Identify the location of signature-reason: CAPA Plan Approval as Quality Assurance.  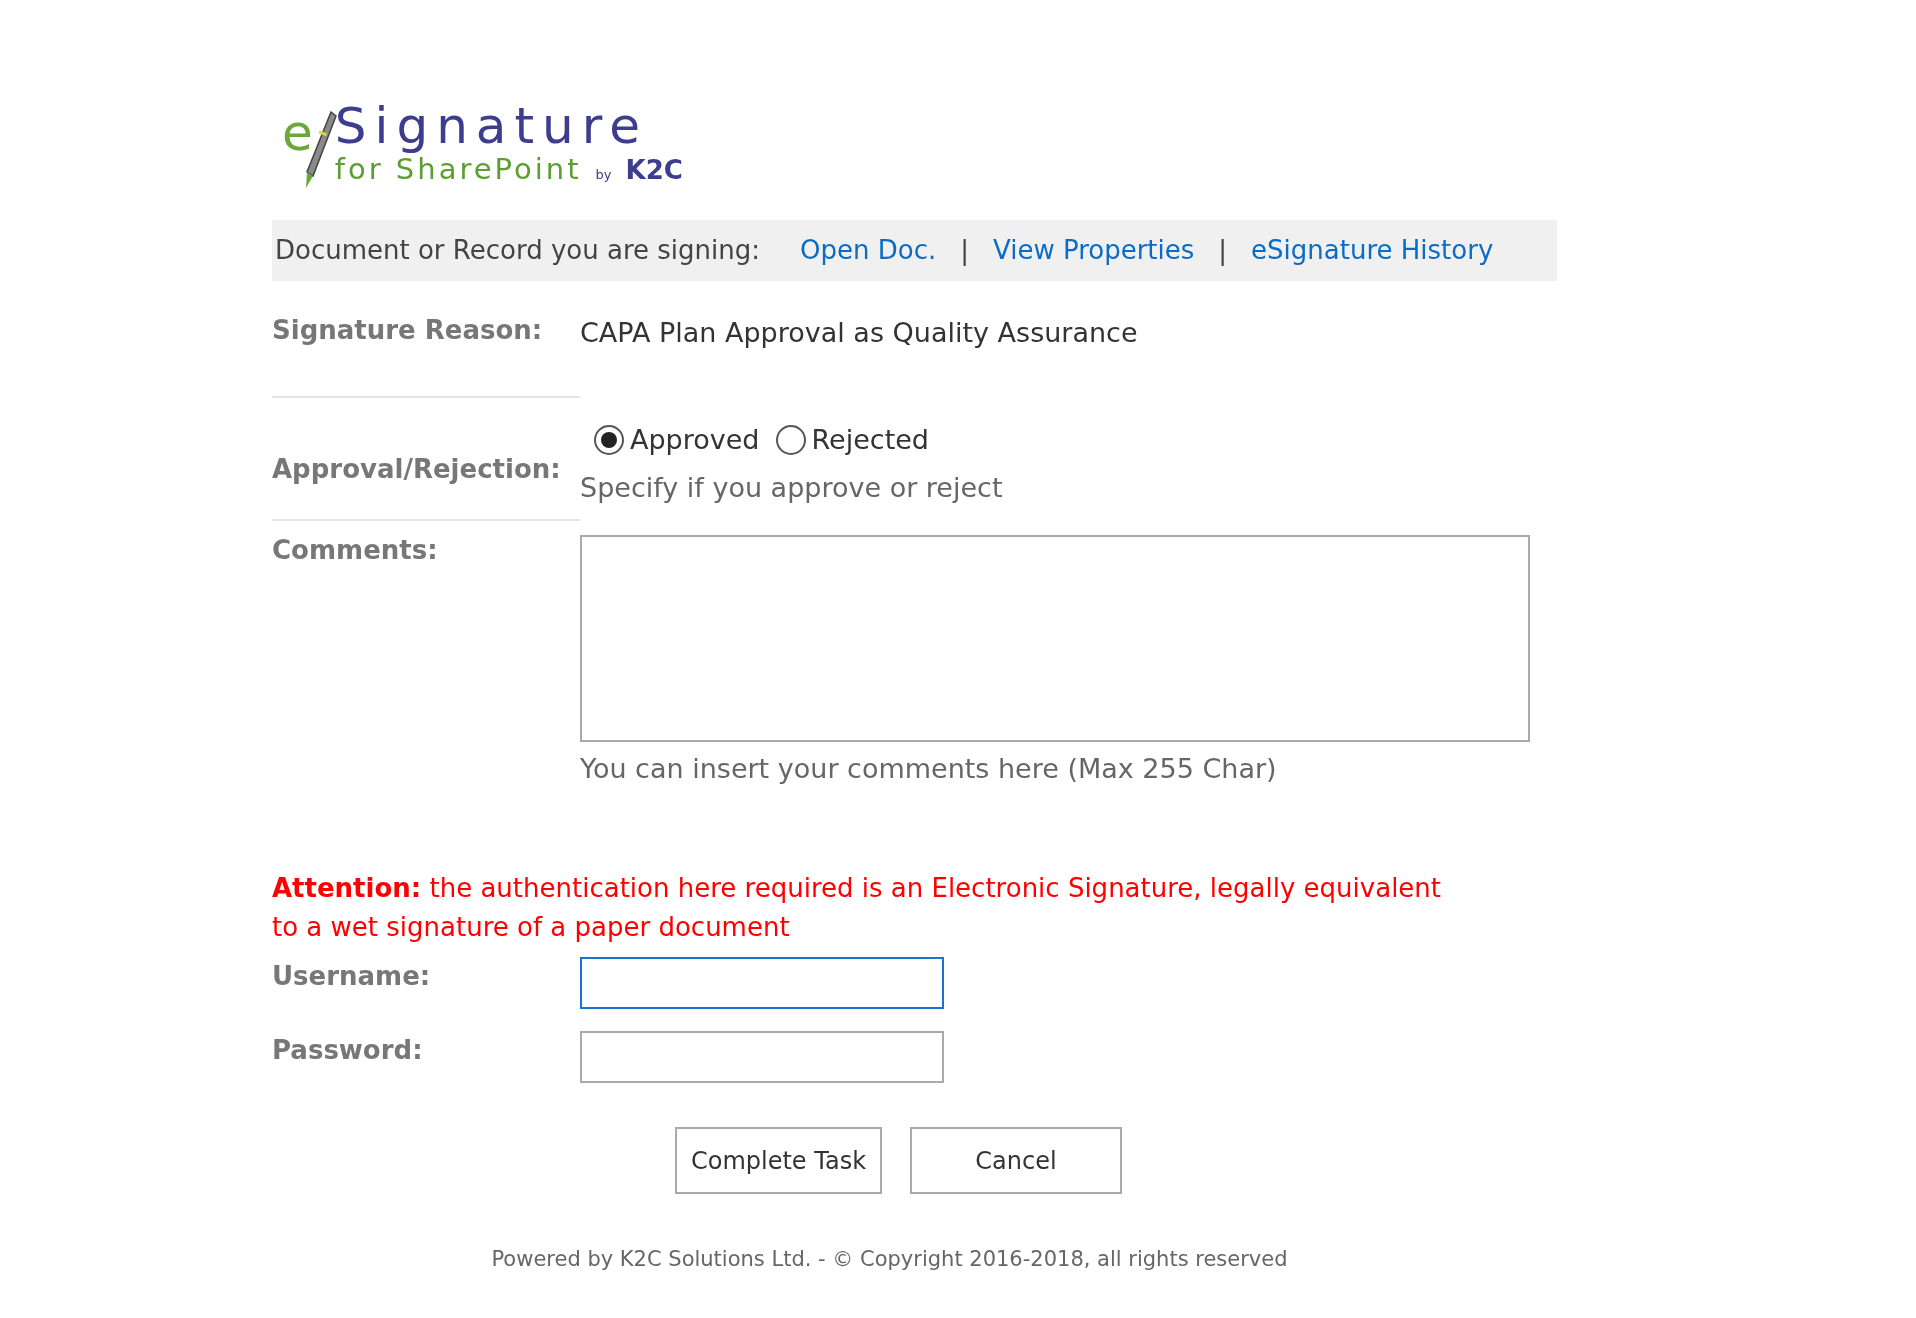
(859, 333).